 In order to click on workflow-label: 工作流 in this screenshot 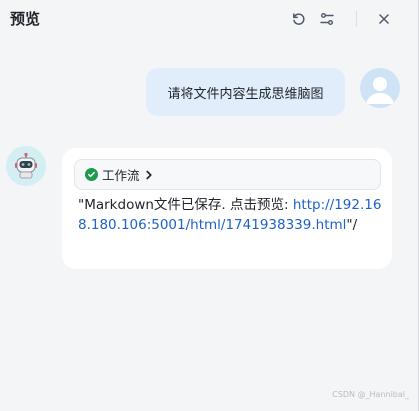, I will do `click(121, 175)`.